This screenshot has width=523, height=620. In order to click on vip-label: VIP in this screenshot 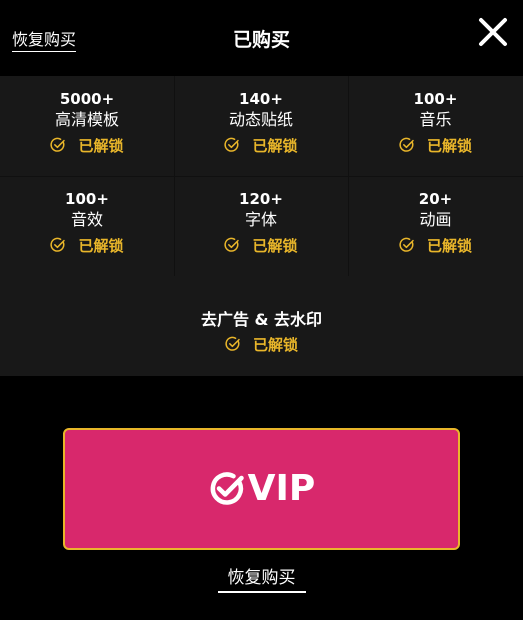, I will do `click(281, 488)`.